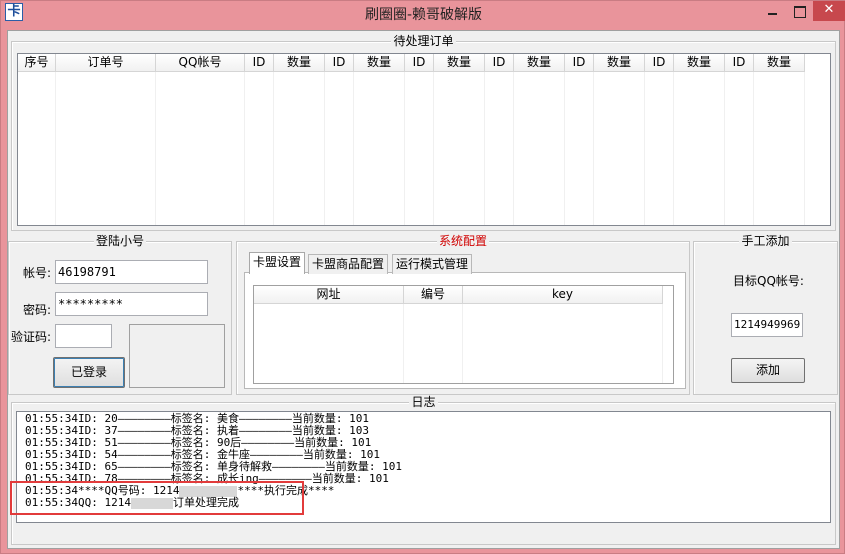 The height and width of the screenshot is (554, 845). Describe the element at coordinates (277, 263) in the screenshot. I see `tab-card-settings: 卡盟设置` at that location.